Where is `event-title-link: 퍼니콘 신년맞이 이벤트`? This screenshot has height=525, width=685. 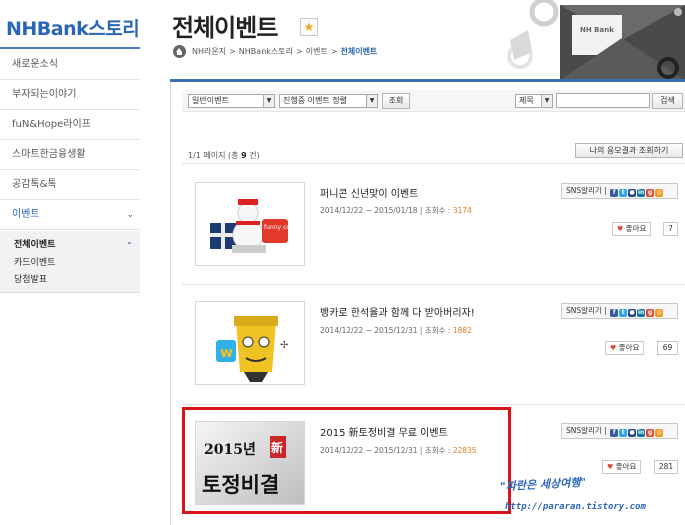 event-title-link: 퍼니콘 신년맞이 이벤트 is located at coordinates (369, 192).